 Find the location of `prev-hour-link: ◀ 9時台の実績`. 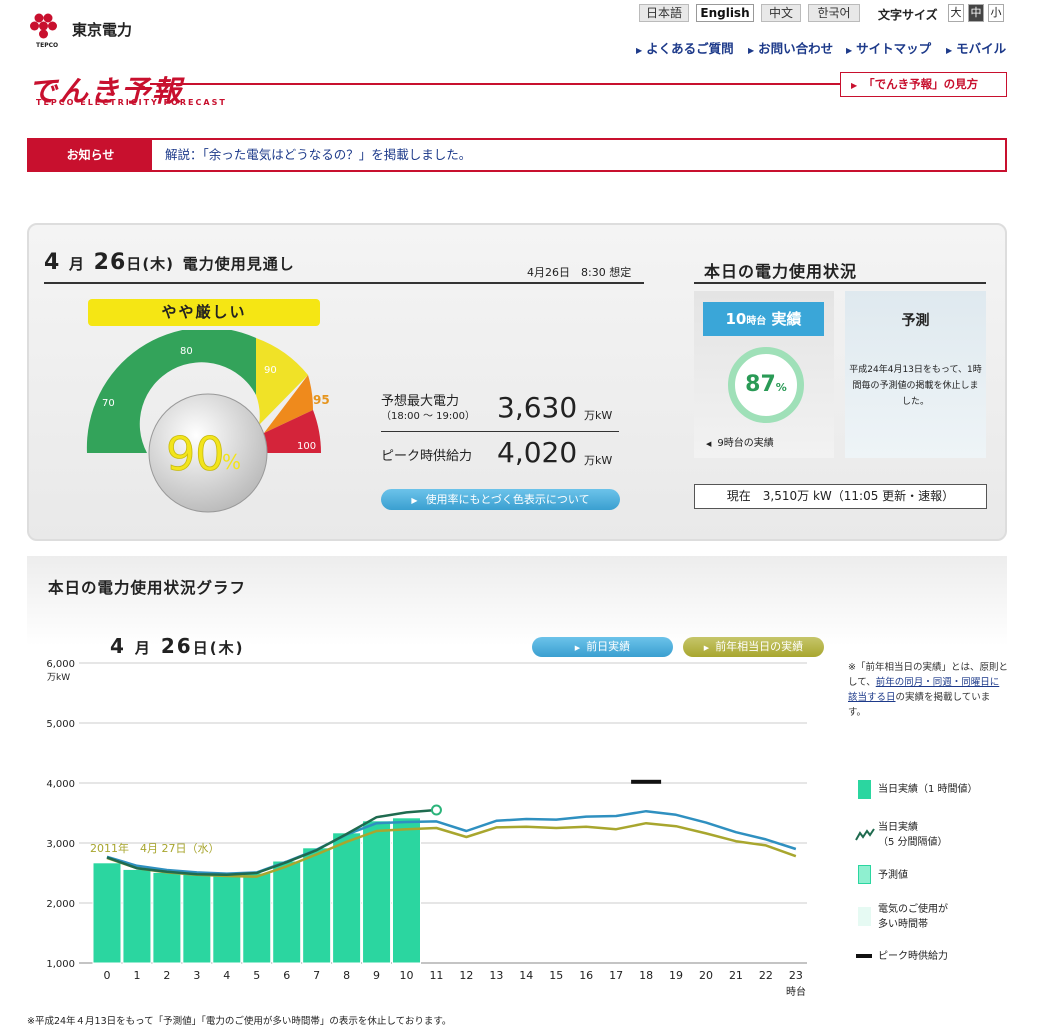

prev-hour-link: ◀ 9時台の実績 is located at coordinates (740, 441).